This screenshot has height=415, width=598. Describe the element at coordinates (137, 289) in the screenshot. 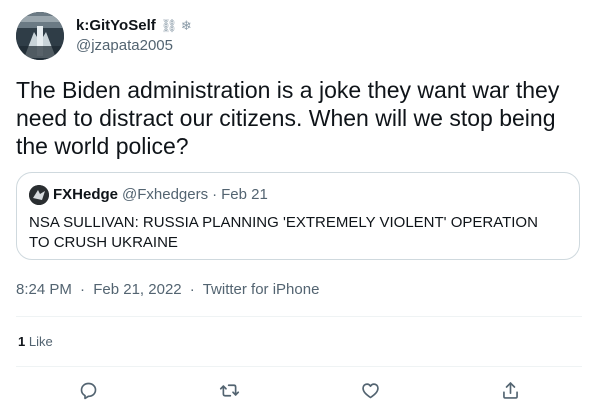

I see `tweet-date: Feb 21, 2022` at that location.